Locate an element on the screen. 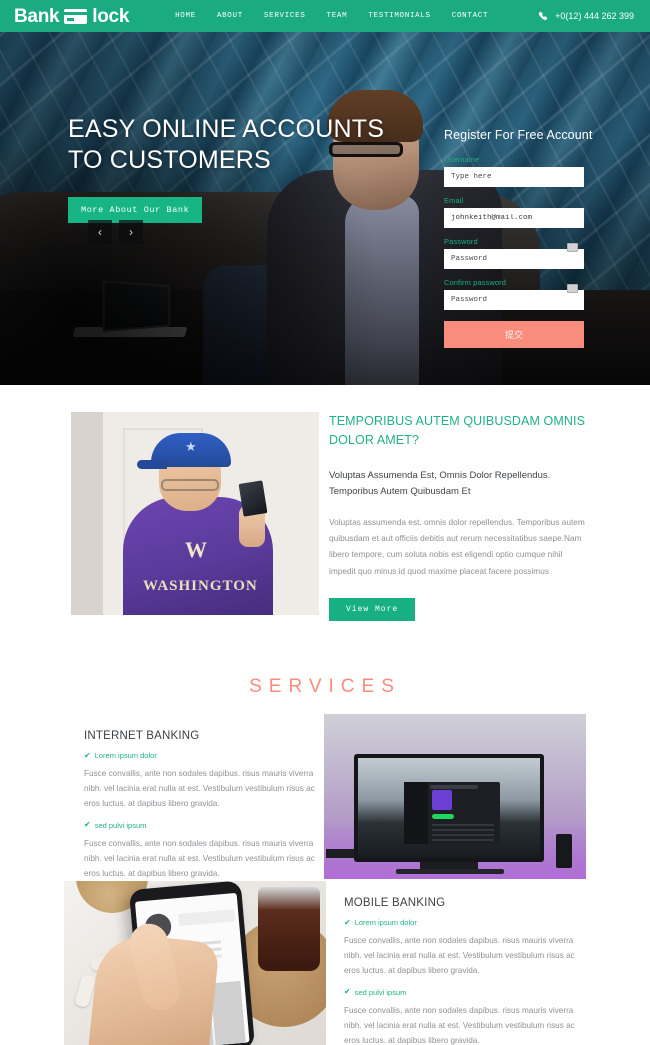 Image resolution: width=650 pixels, height=1045 pixels. hero-title: EASY ONLINE ACCOUNTS TO CUSTOMERS is located at coordinates (226, 144).